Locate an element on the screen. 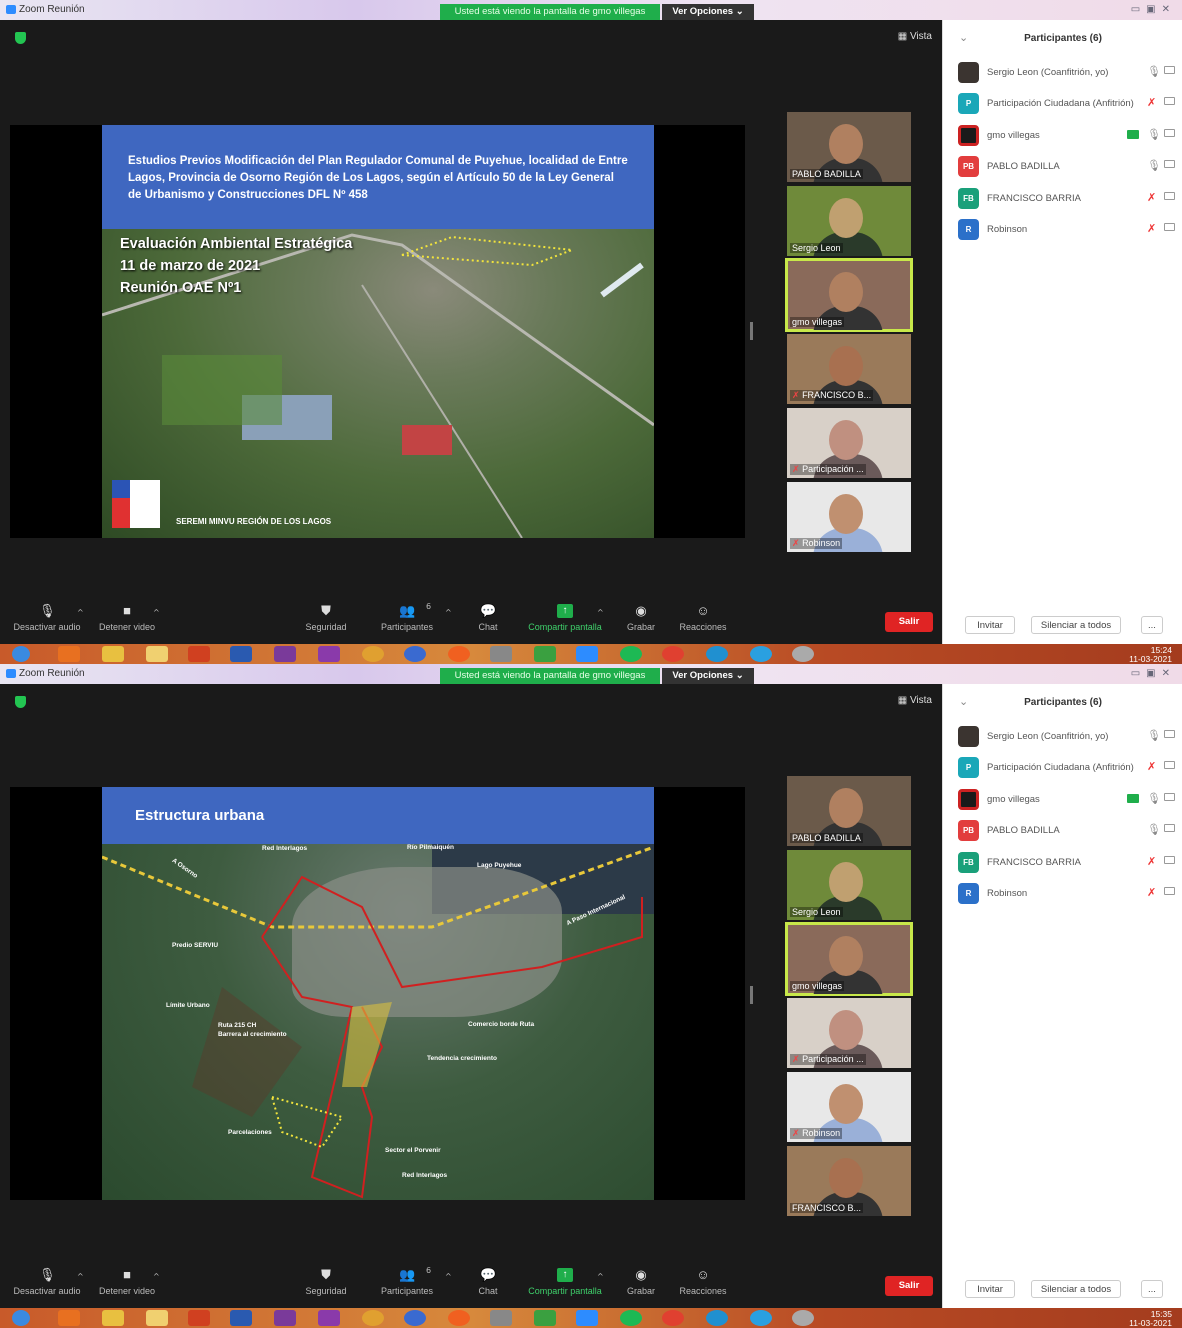 The image size is (1182, 1328). system-clock: 15:24 11-03-2021 is located at coordinates (1150, 655).